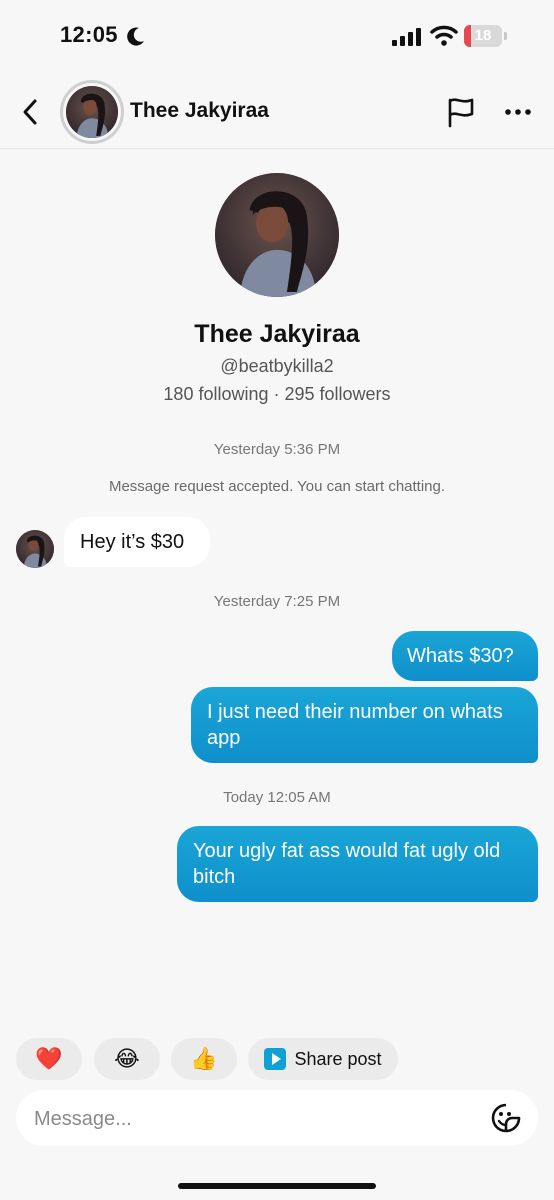 Image resolution: width=554 pixels, height=1200 pixels. I want to click on header-contact-name: Thee Jakyiraa, so click(199, 111).